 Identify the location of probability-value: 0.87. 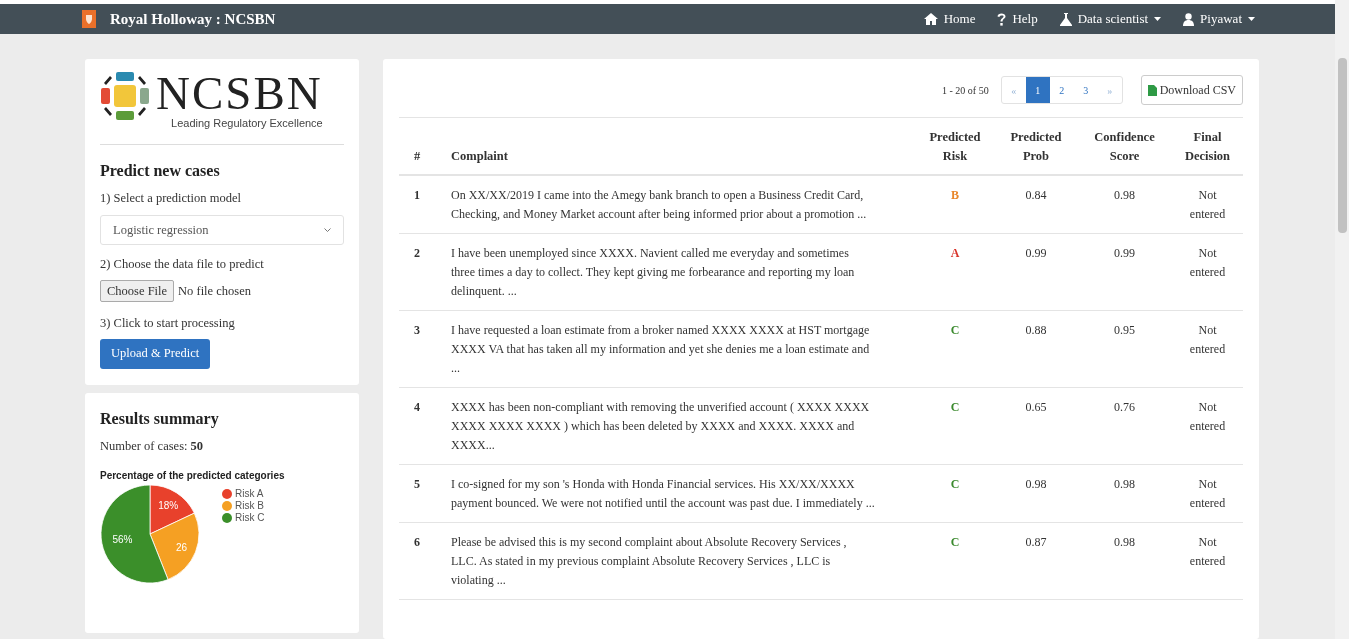
(1036, 561).